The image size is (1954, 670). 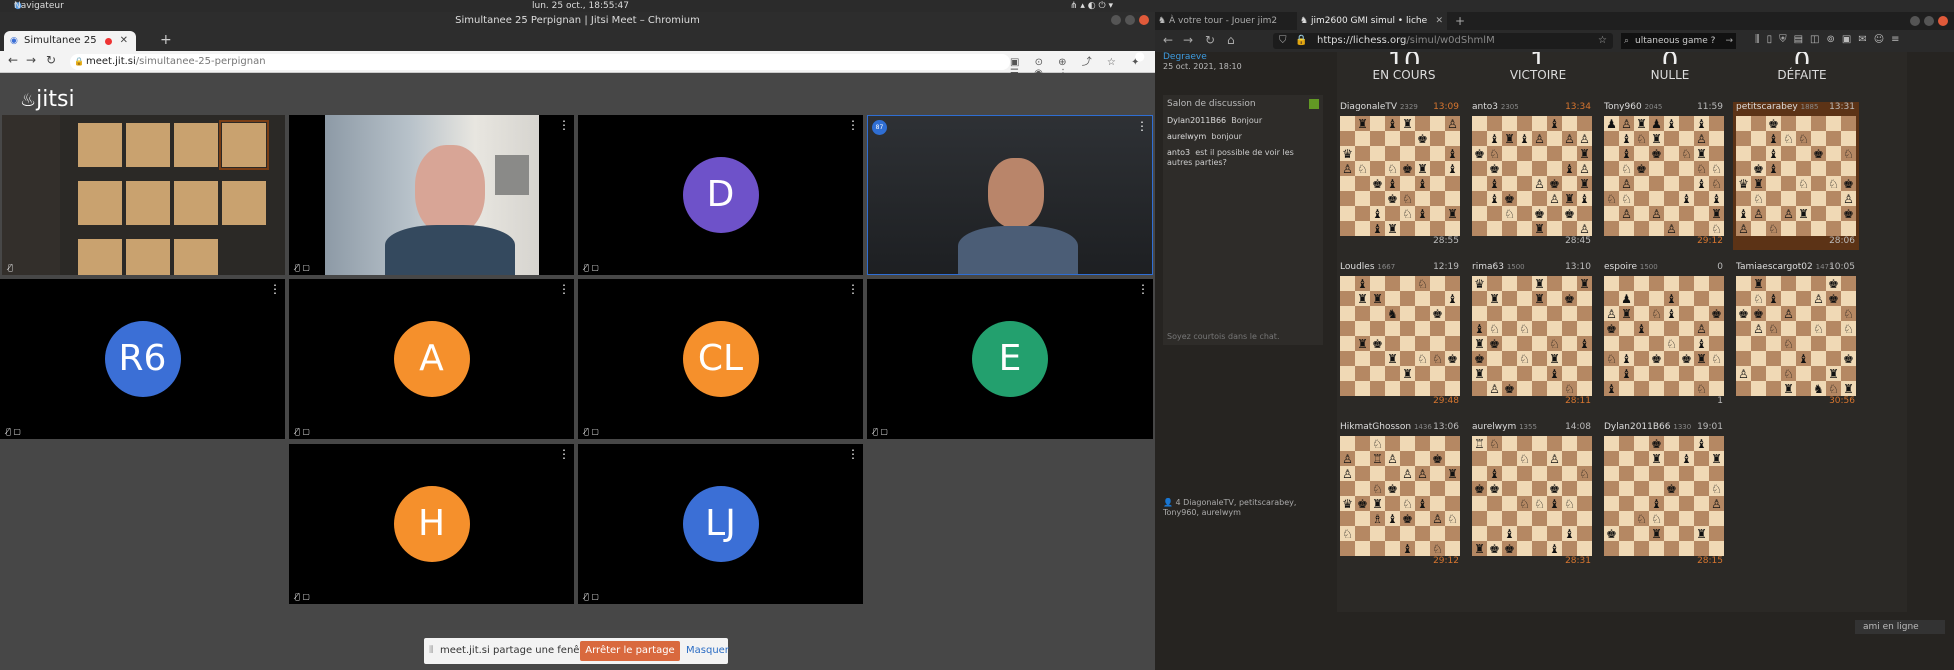 I want to click on stop-sharing-button: Arrêter le partage, so click(x=630, y=651).